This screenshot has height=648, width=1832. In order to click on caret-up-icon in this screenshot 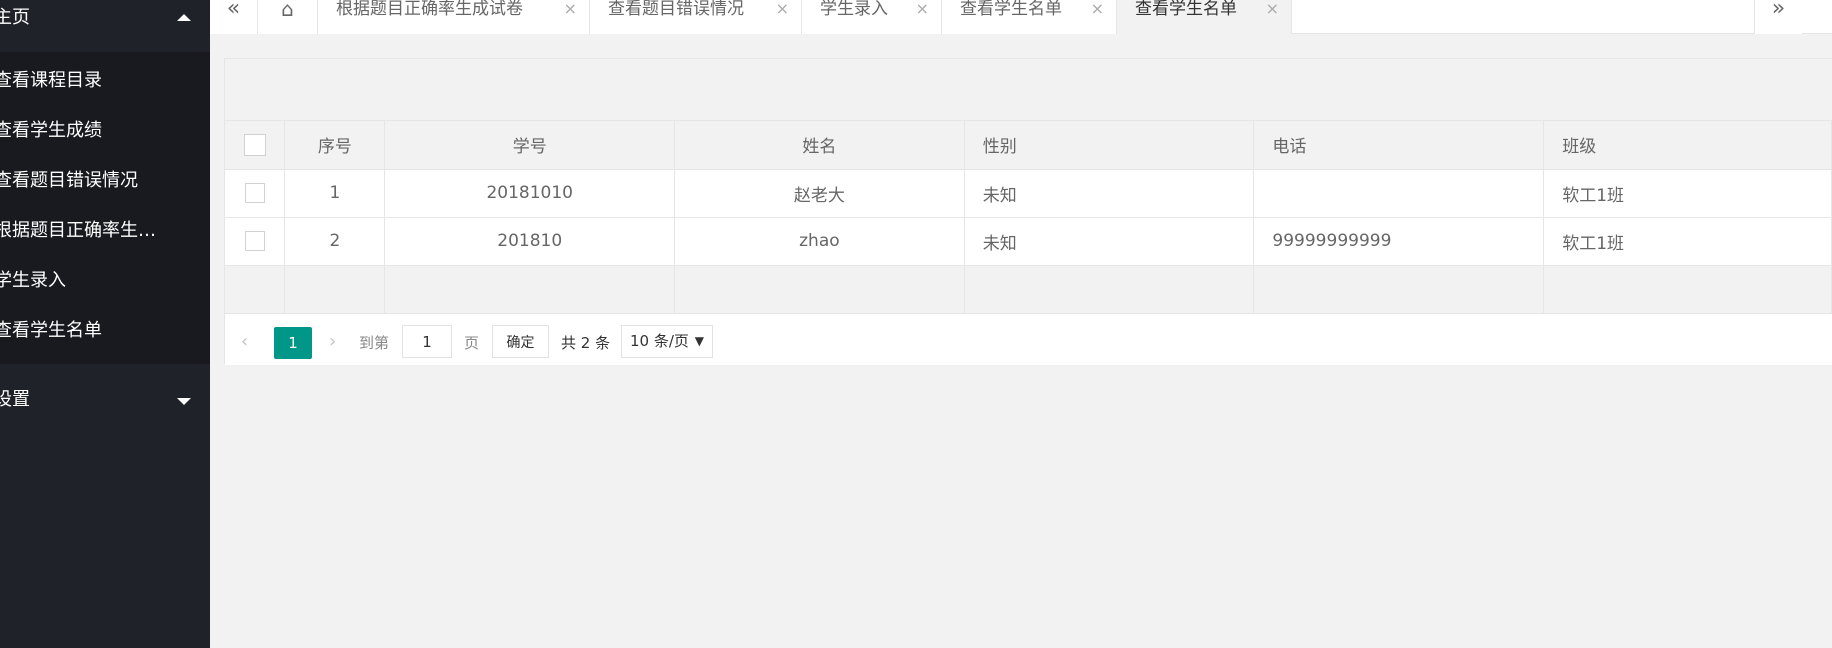, I will do `click(184, 17)`.